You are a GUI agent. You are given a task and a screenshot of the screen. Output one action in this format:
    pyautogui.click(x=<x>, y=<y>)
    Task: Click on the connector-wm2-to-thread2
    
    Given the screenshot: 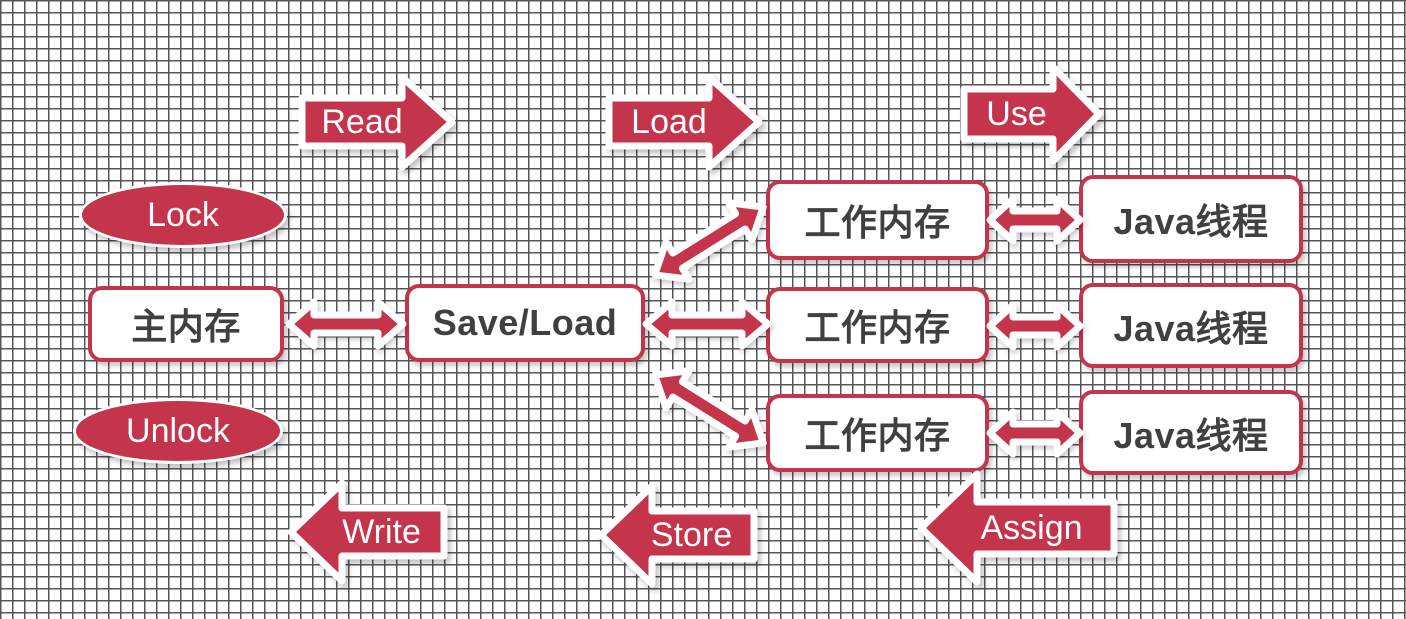 What is the action you would take?
    pyautogui.click(x=1035, y=326)
    